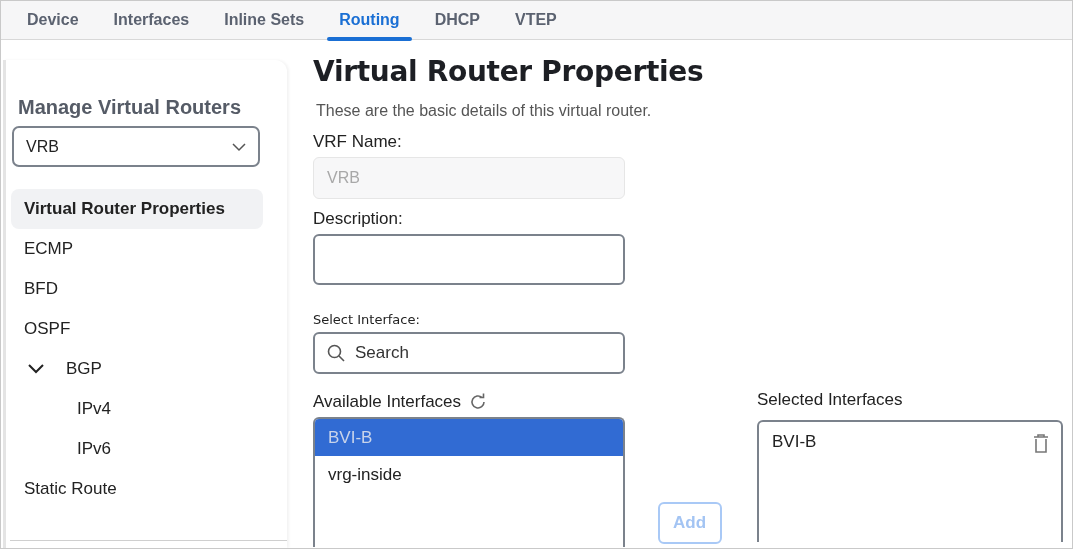 The width and height of the screenshot is (1073, 549). What do you see at coordinates (264, 20) in the screenshot?
I see `tab: Inline Sets` at bounding box center [264, 20].